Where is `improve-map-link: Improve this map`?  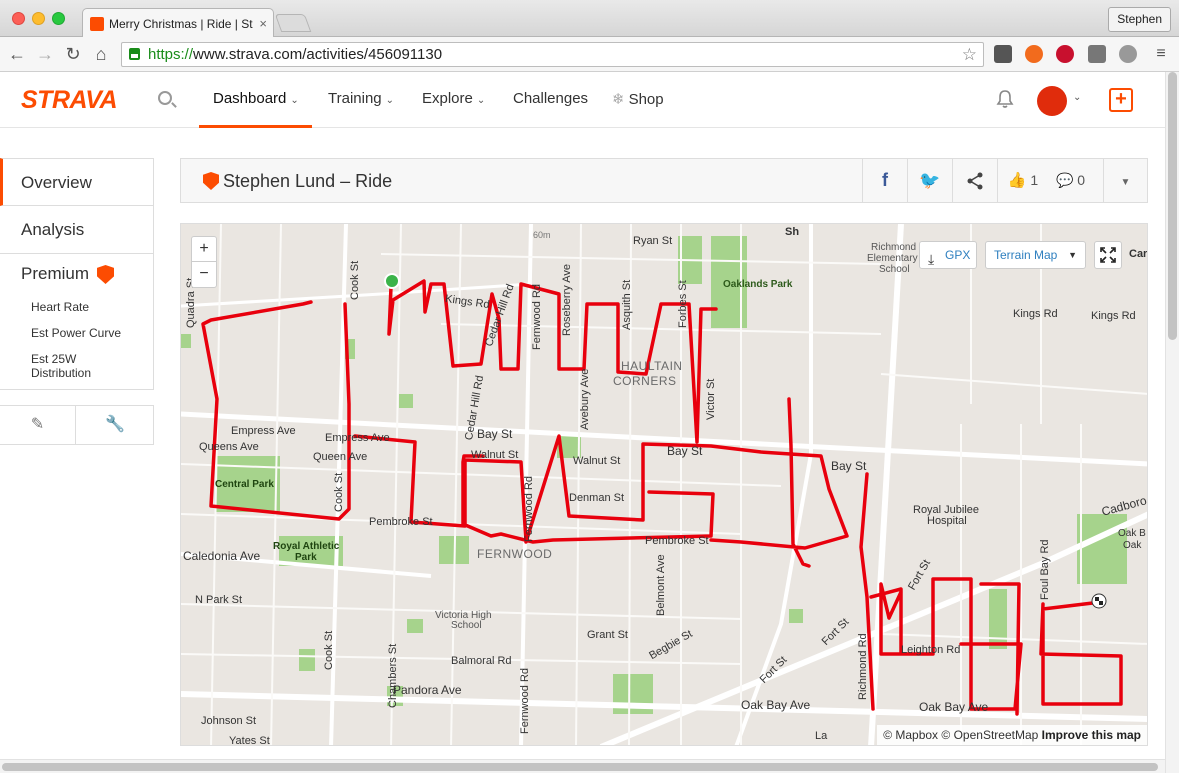 improve-map-link: Improve this map is located at coordinates (1091, 735).